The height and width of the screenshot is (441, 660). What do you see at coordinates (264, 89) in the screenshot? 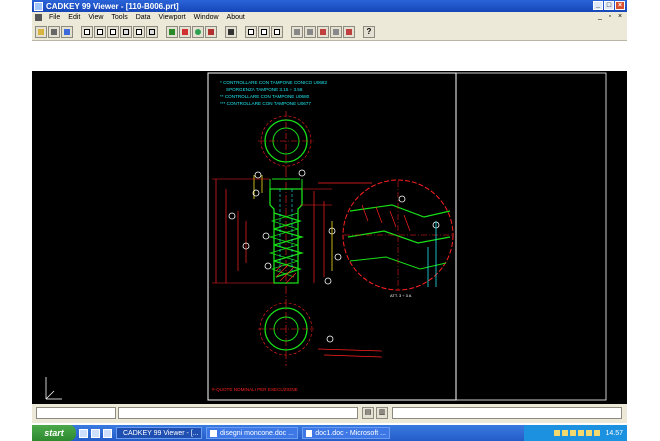
I see `note-2: SPORGENZA TAMPONE 3.15 ÷ 3.58` at bounding box center [264, 89].